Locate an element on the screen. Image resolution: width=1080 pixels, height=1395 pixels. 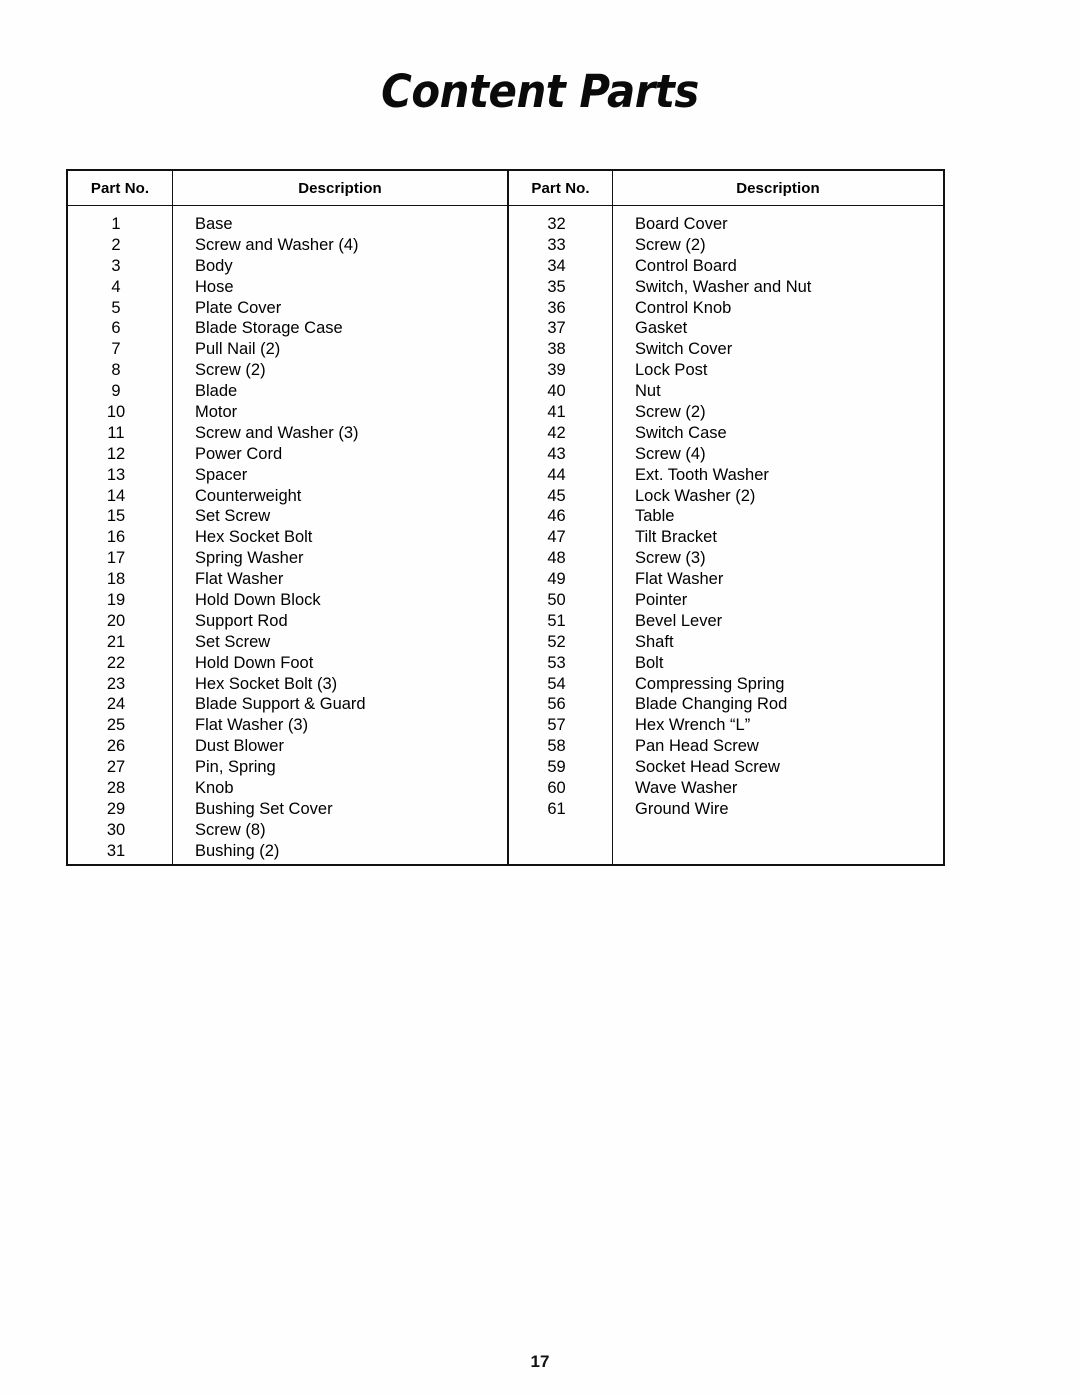
table-row: 40 is located at coordinates (556, 391).